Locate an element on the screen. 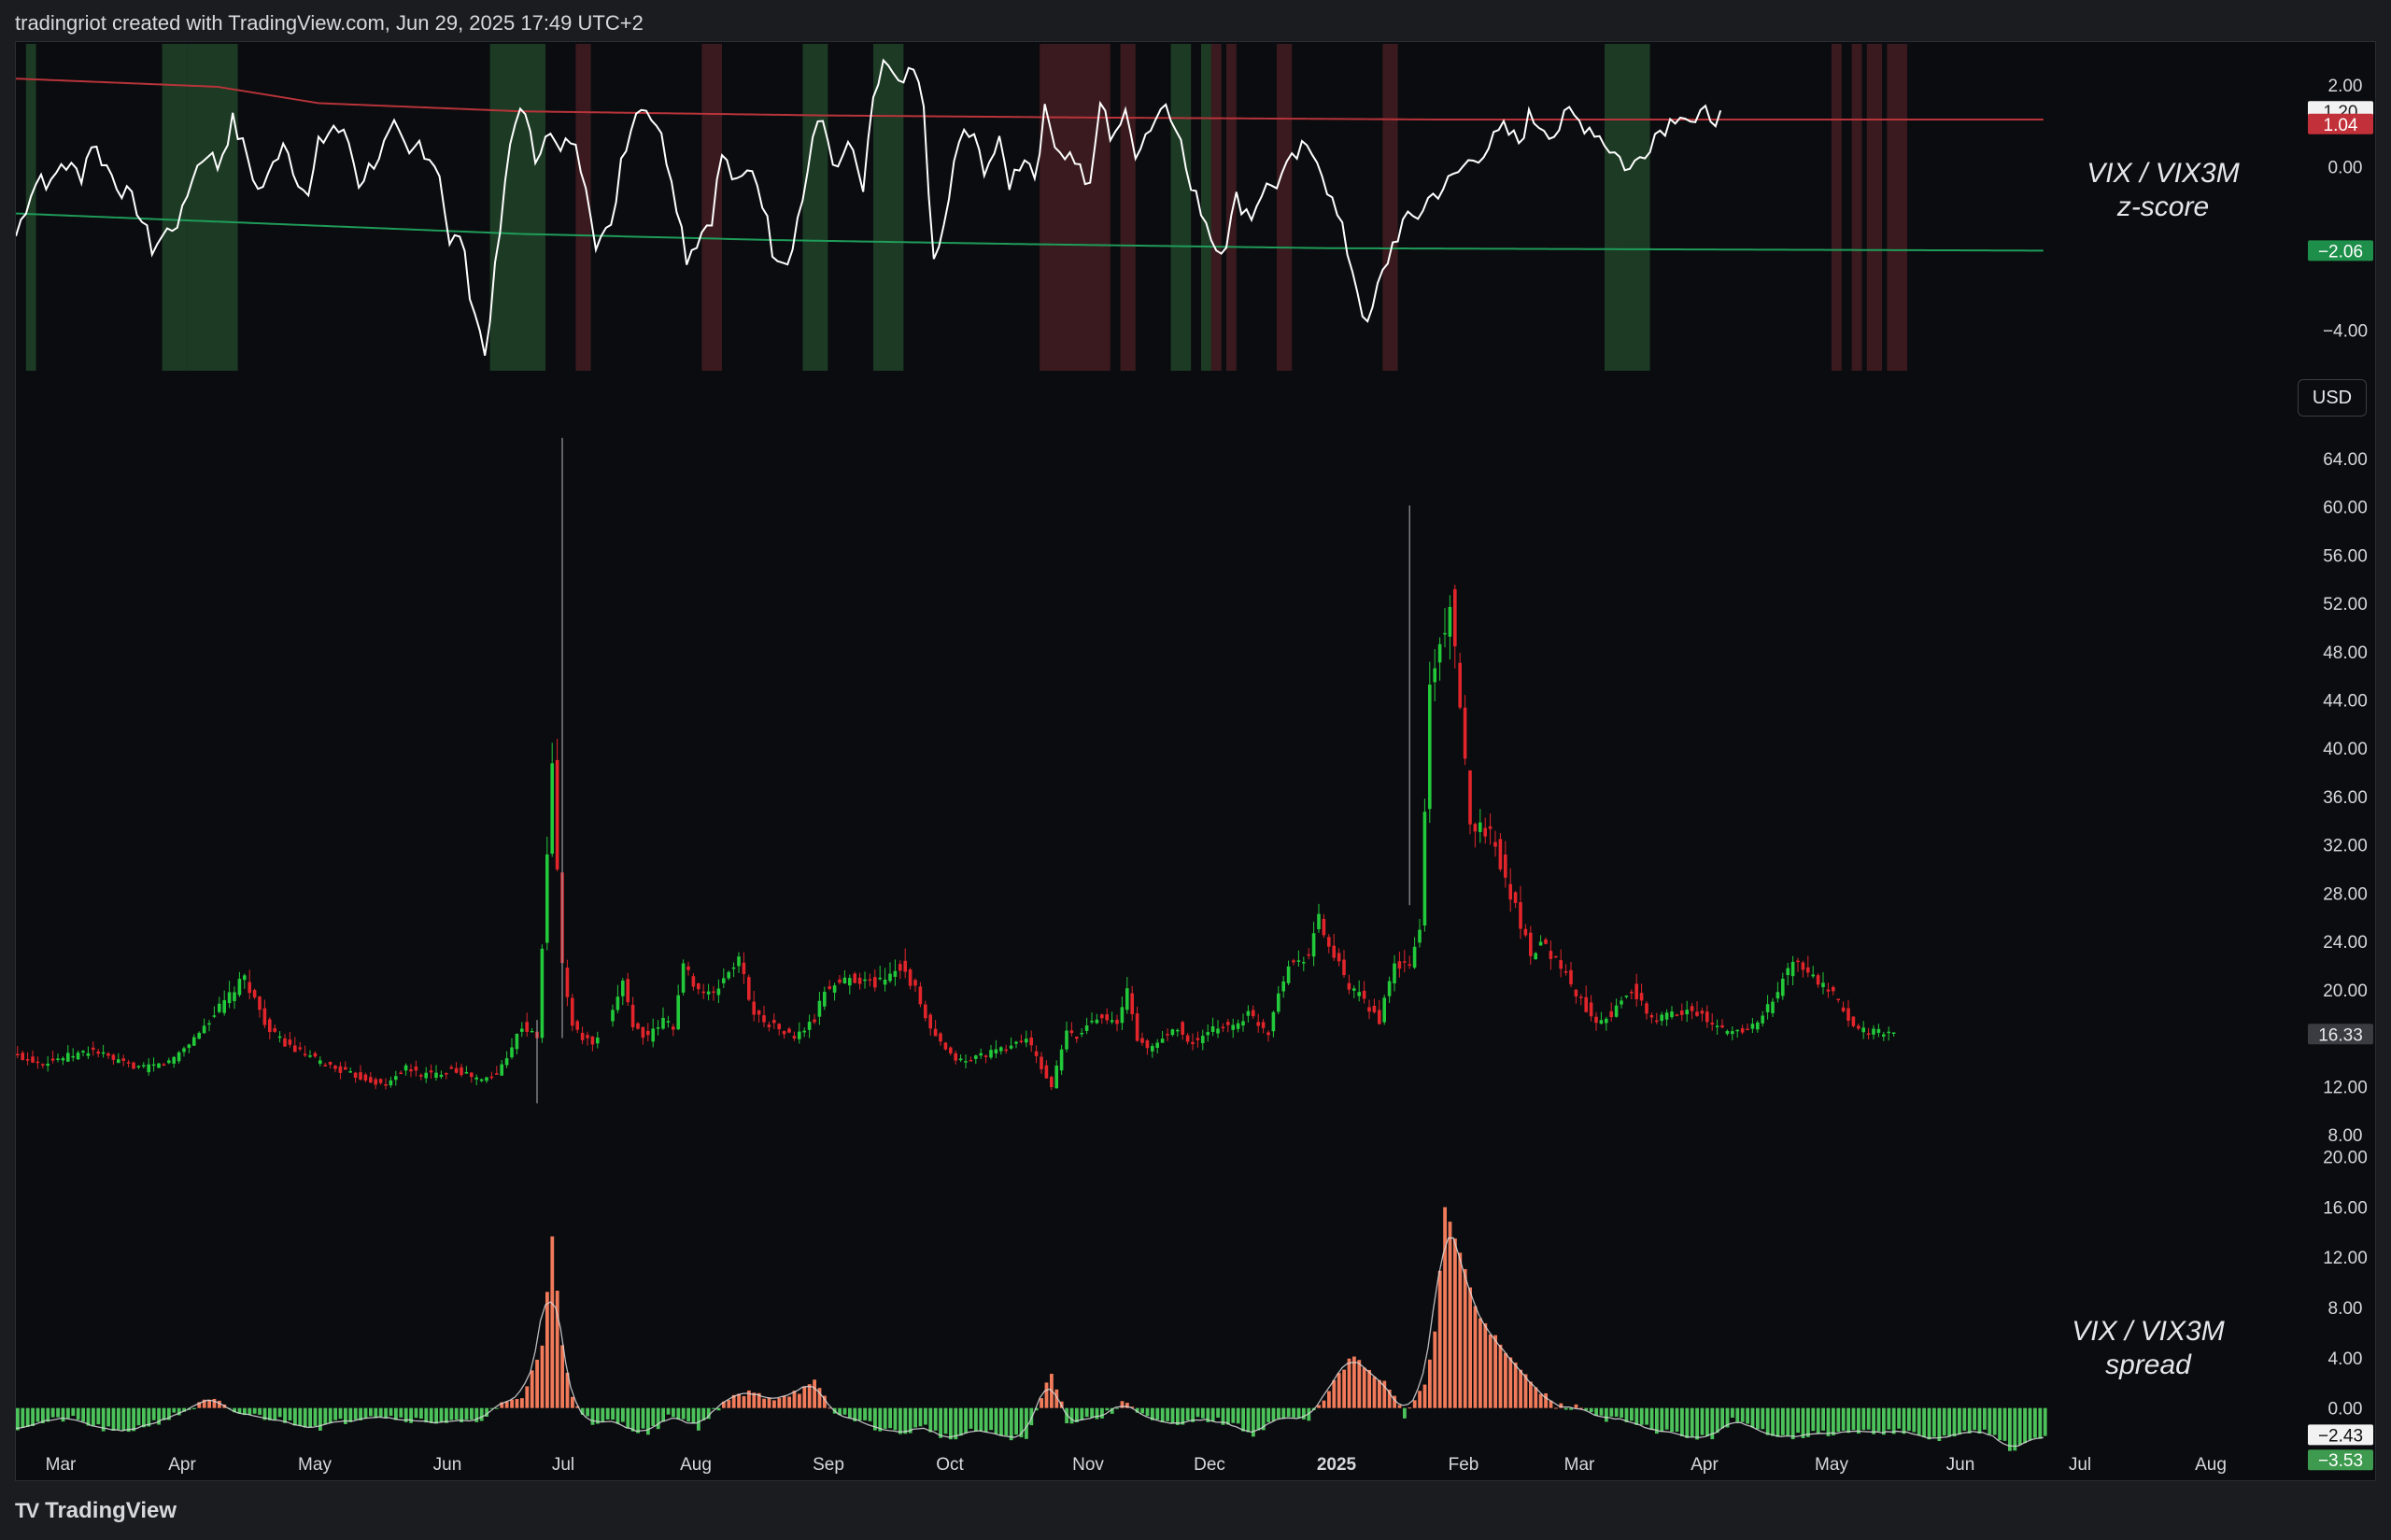 This screenshot has height=1540, width=2391. time-axis-label: May is located at coordinates (315, 1465).